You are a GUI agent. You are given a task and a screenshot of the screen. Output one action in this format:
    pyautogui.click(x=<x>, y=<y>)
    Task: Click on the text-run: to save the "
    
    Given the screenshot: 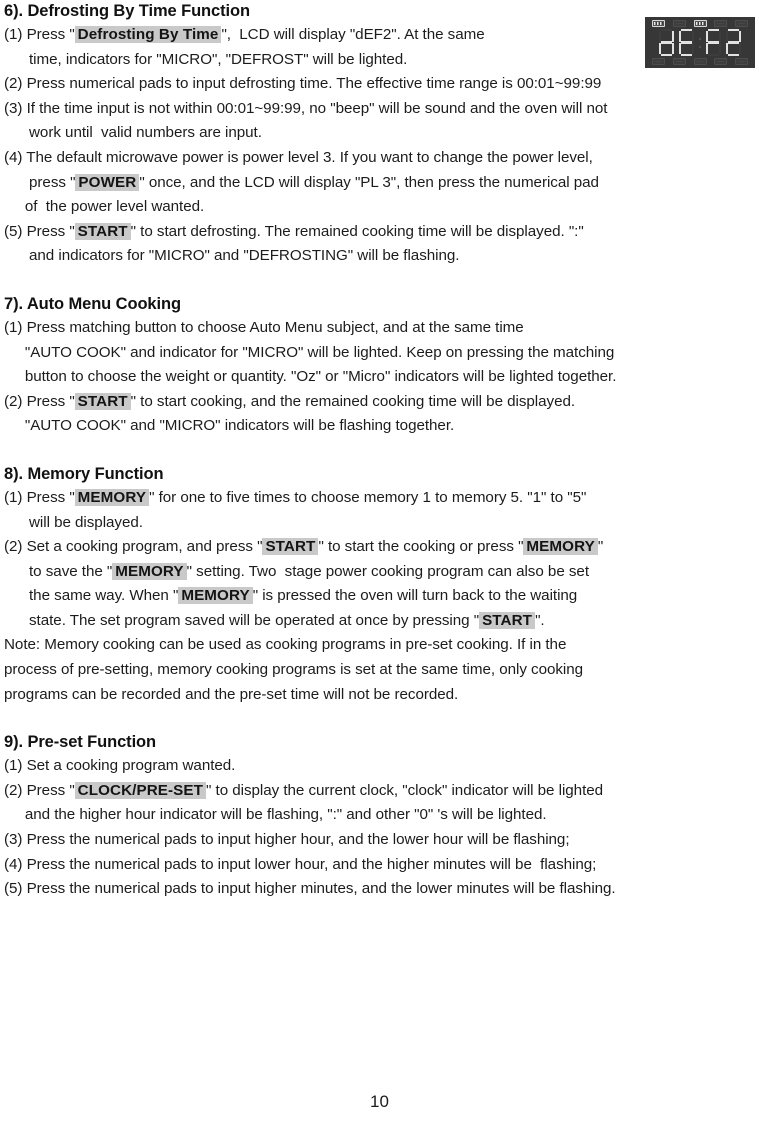 What is the action you would take?
    pyautogui.click(x=58, y=571)
    